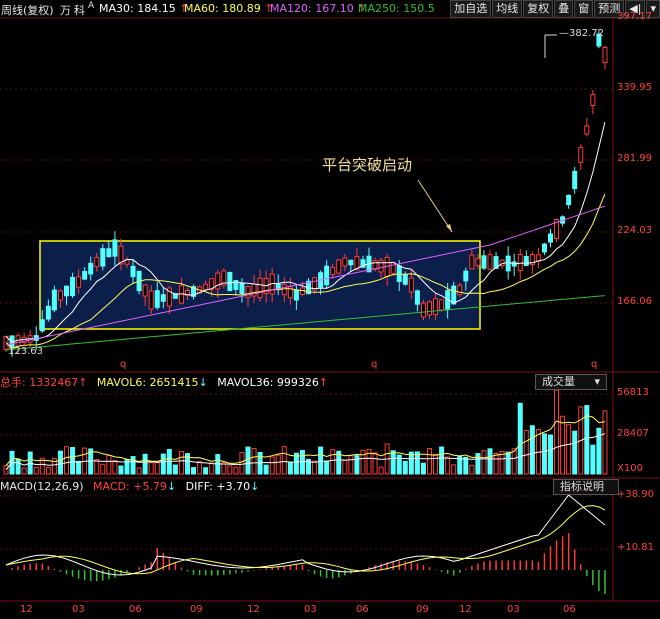 The width and height of the screenshot is (660, 619). I want to click on ma-button: 均线, so click(507, 9).